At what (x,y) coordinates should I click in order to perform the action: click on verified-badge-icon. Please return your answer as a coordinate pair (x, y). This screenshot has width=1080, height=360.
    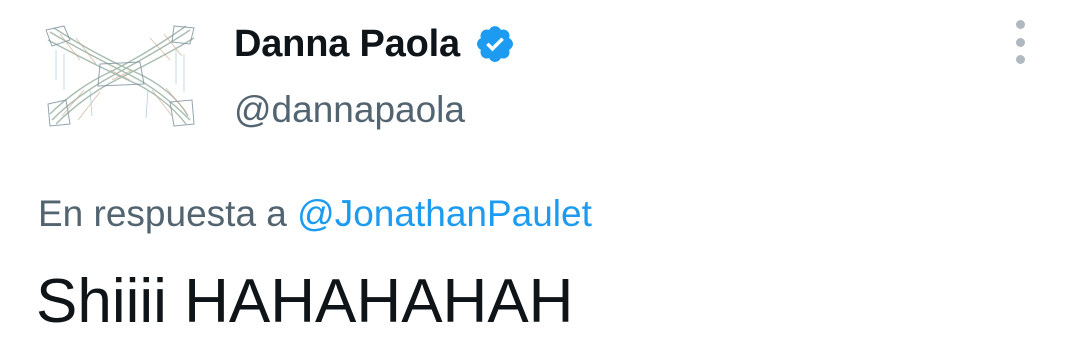
    Looking at the image, I should click on (495, 44).